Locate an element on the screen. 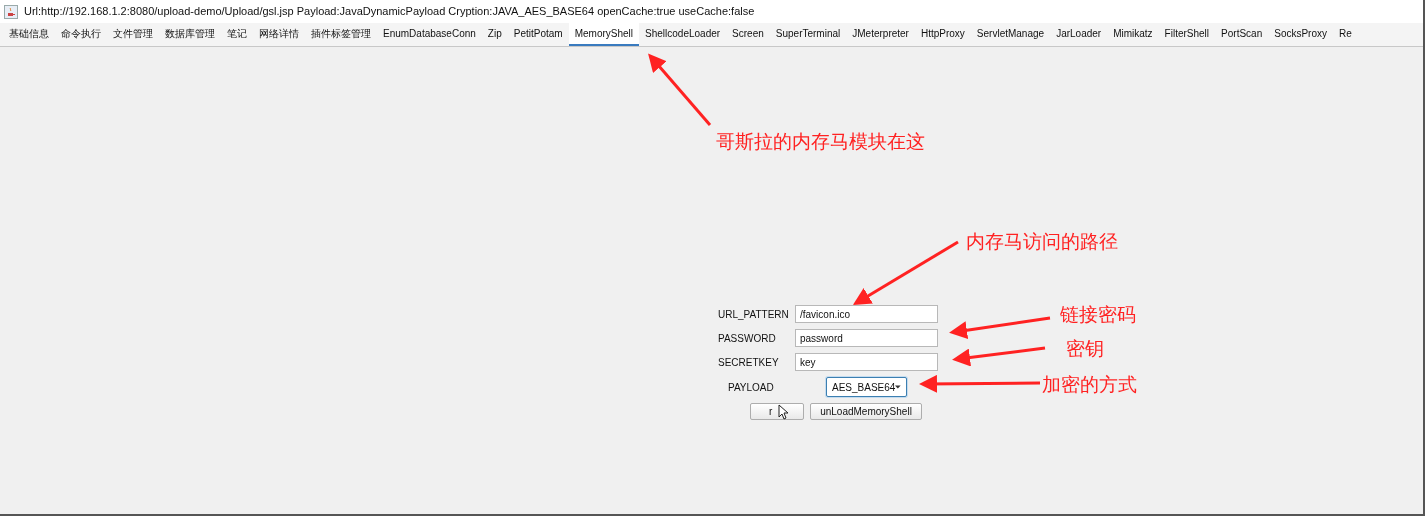 This screenshot has height=516, width=1425. tab: PortScan is located at coordinates (1242, 34).